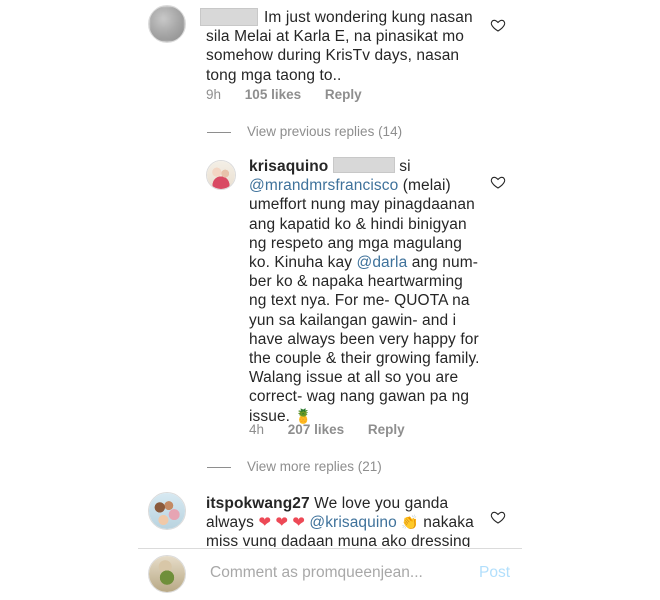 The height and width of the screenshot is (600, 660). What do you see at coordinates (294, 466) in the screenshot?
I see `view-more-replies: View more replies (21)` at bounding box center [294, 466].